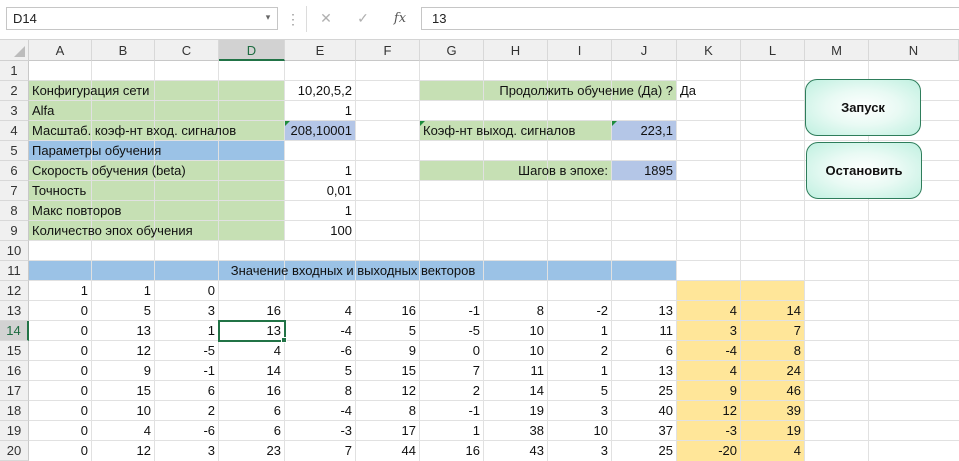  Describe the element at coordinates (252, 50) in the screenshot. I see `column-header-d: D` at that location.